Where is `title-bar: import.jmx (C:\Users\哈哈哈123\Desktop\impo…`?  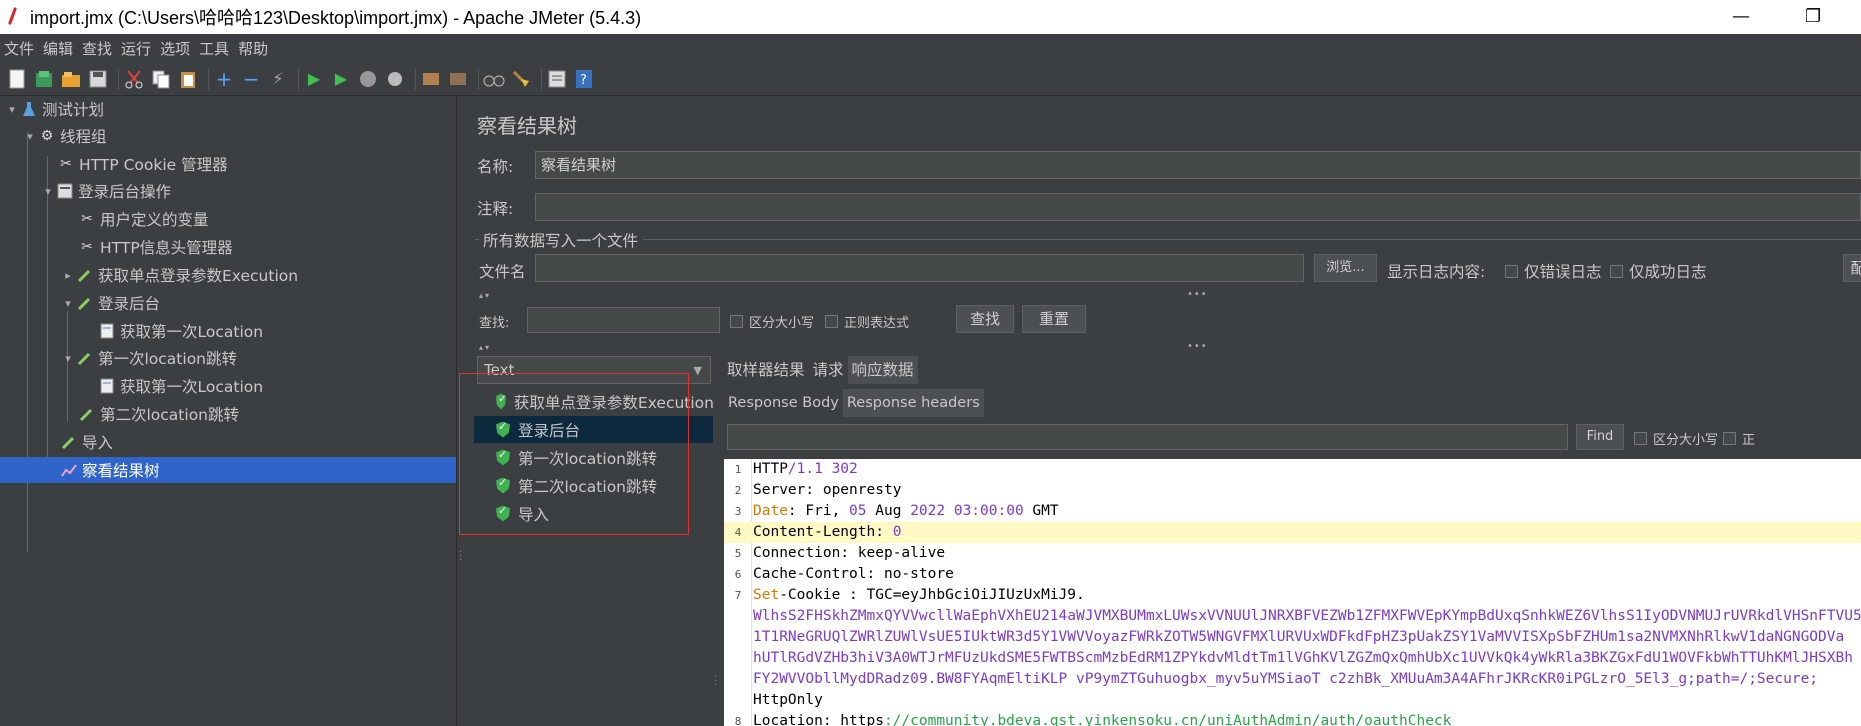
title-bar: import.jmx (C:\Users\哈哈哈123\Desktop\impo… is located at coordinates (930, 17).